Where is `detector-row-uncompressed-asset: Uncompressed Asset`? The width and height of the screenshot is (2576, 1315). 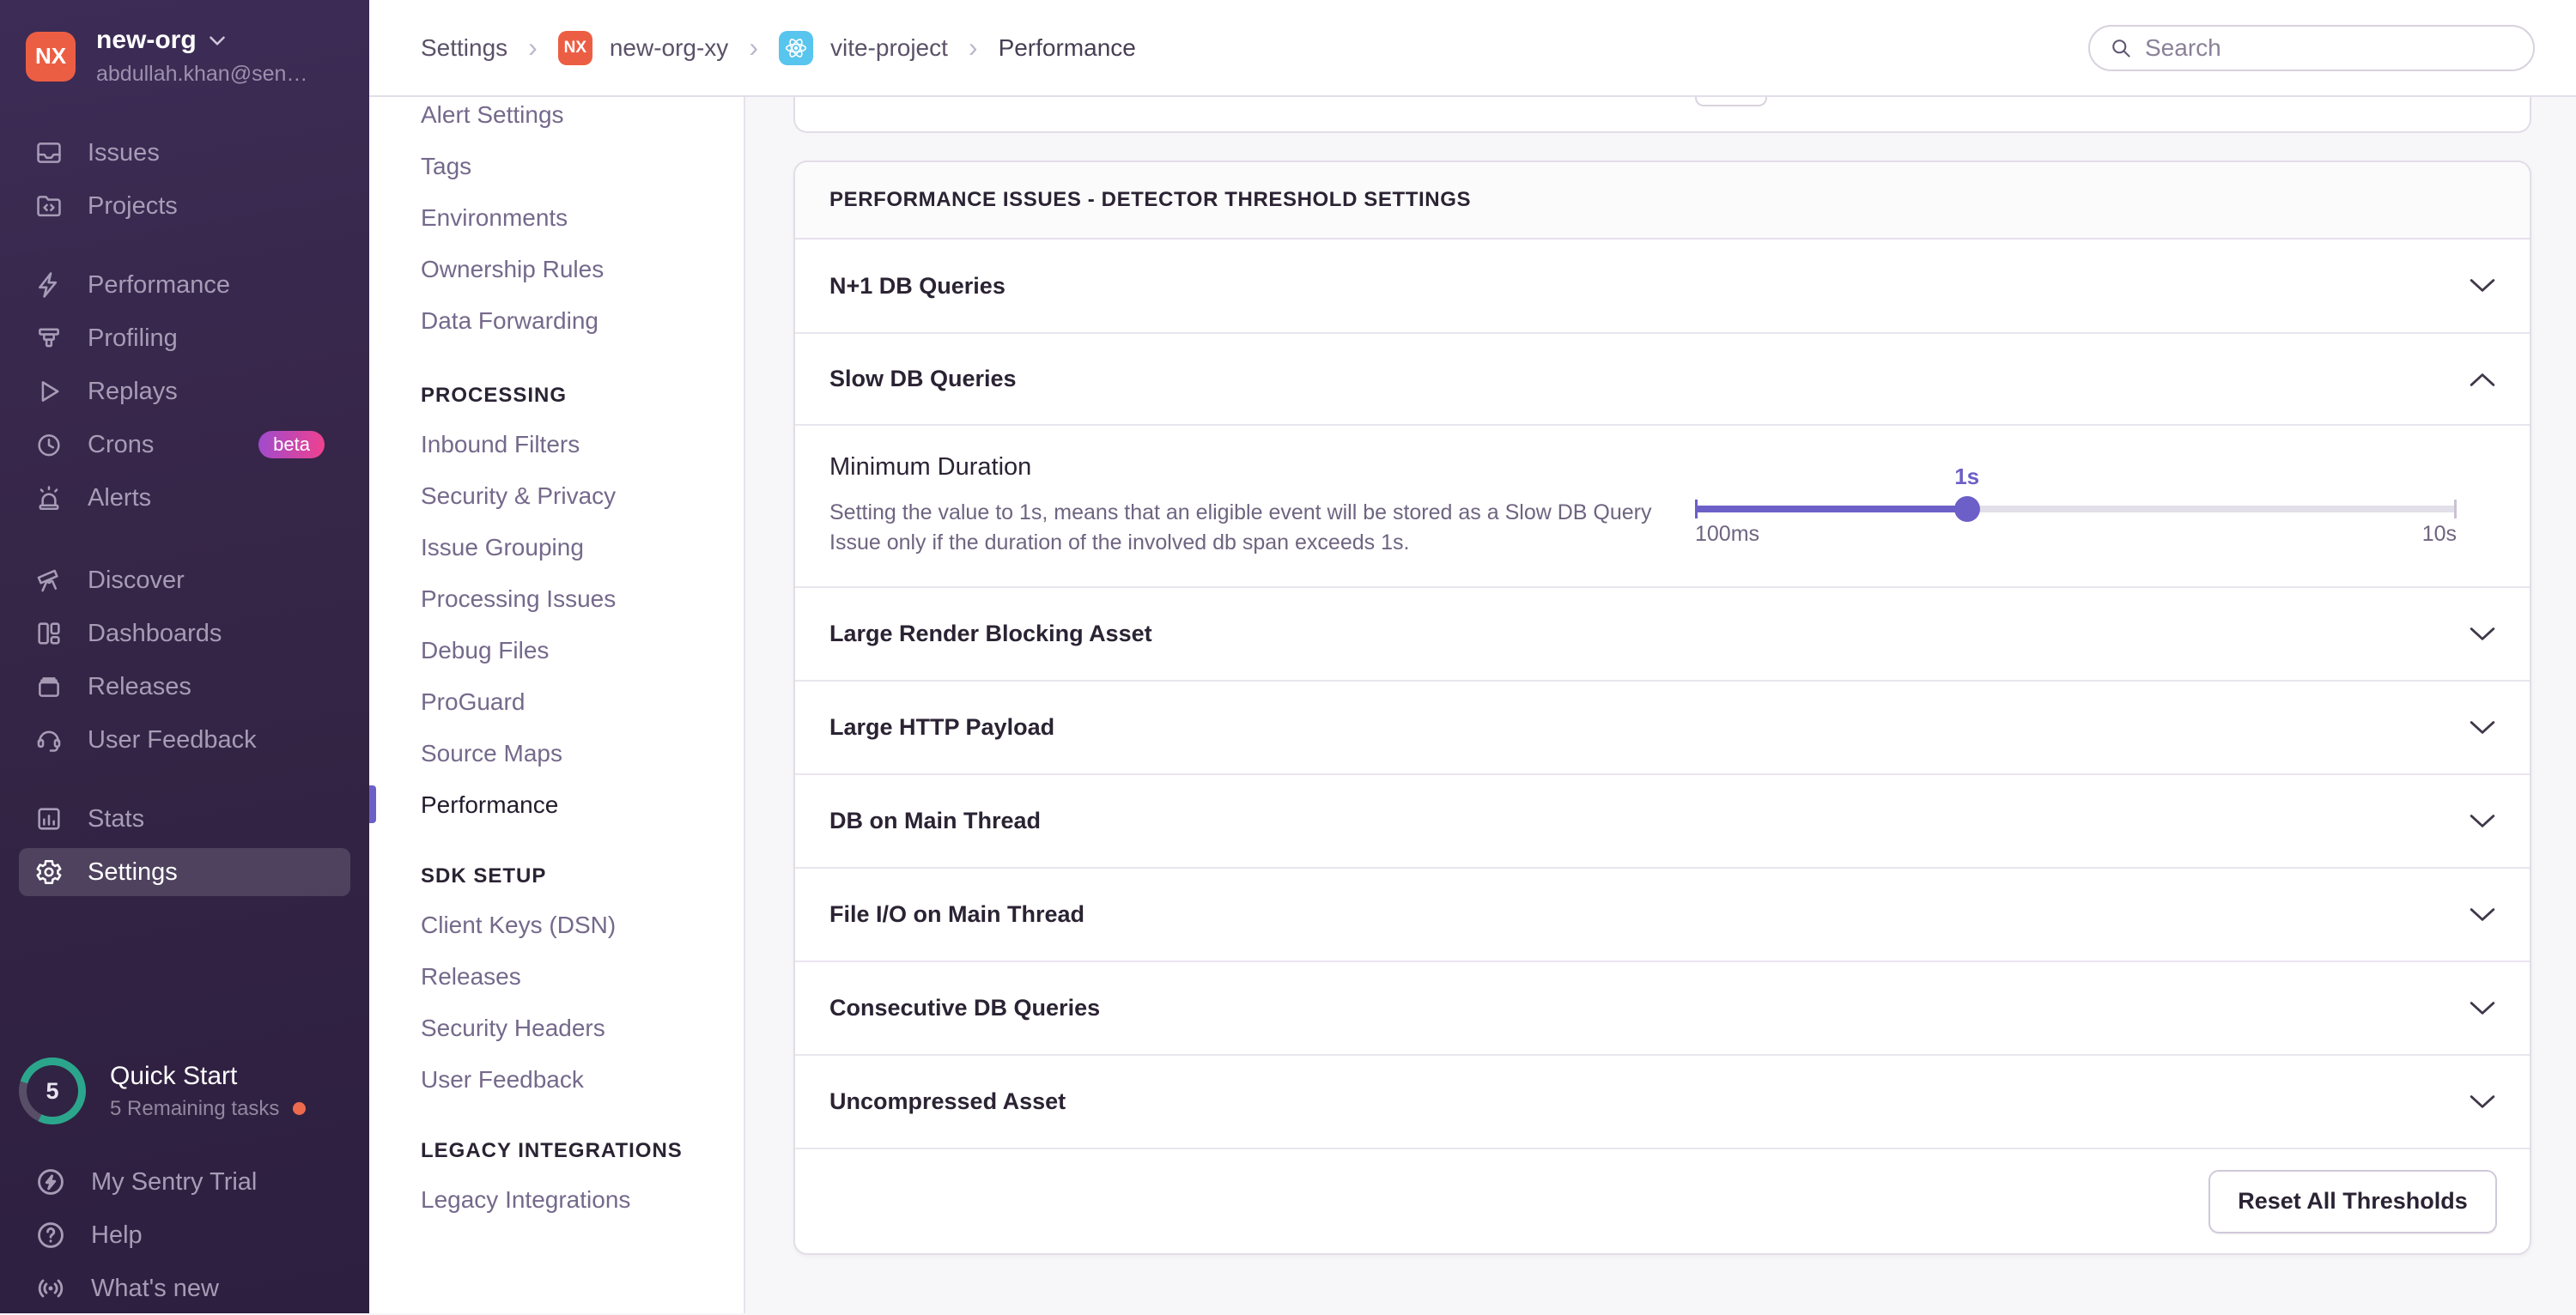
detector-row-uncompressed-asset: Uncompressed Asset is located at coordinates (1663, 1103).